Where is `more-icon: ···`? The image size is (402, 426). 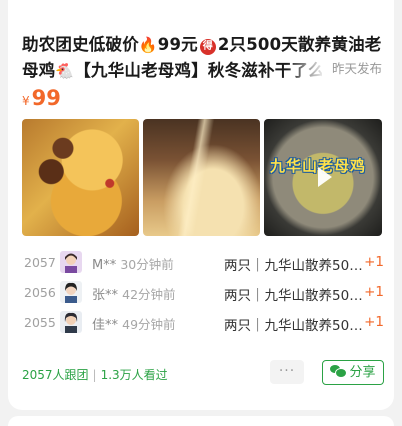 more-icon: ··· is located at coordinates (287, 371).